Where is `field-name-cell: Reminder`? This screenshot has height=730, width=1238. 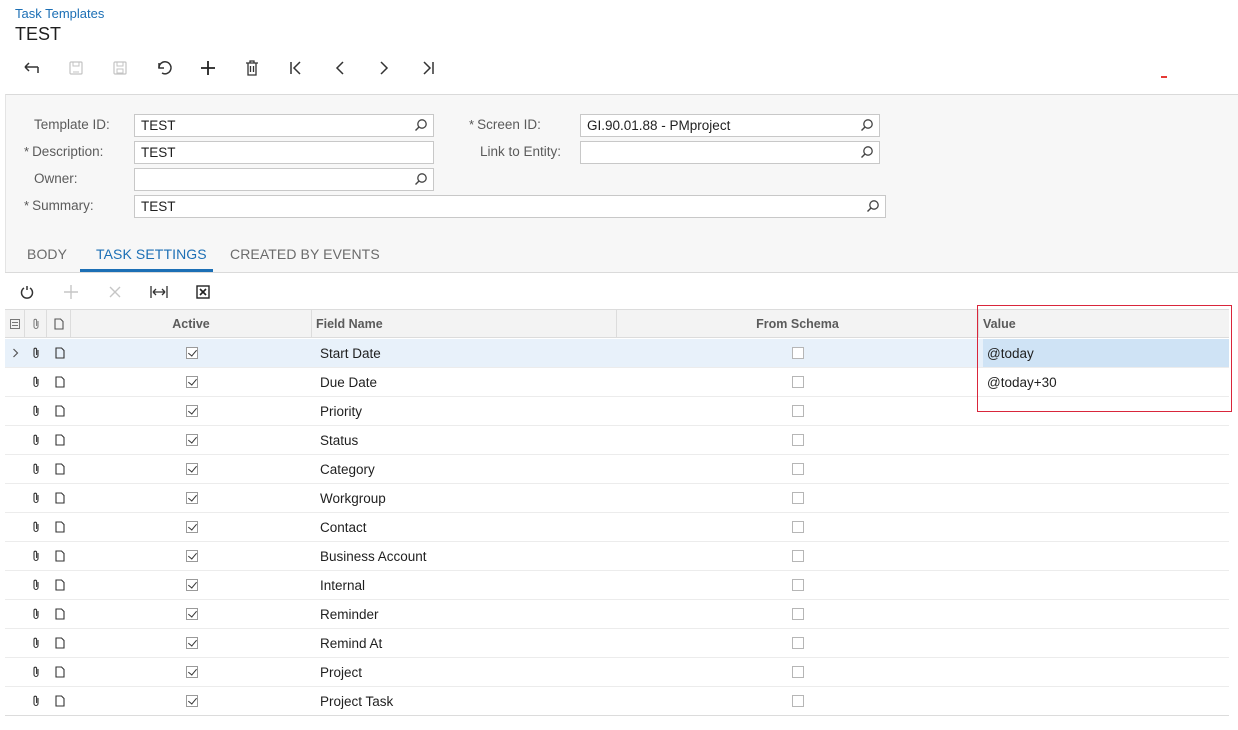
field-name-cell: Reminder is located at coordinates (349, 614).